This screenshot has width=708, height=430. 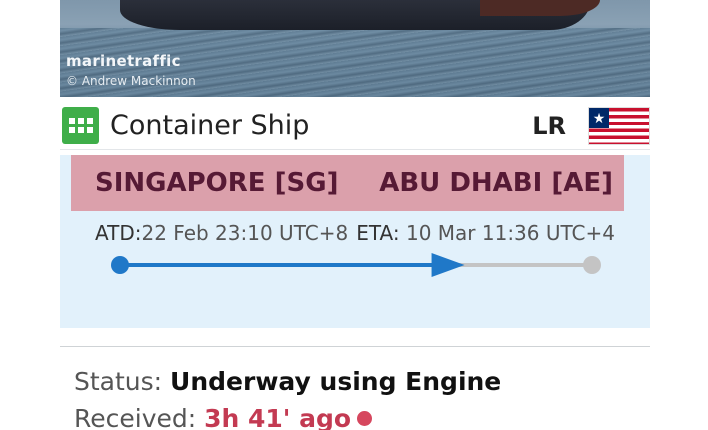 I want to click on photo-credit: © Andrew Mackinnon, so click(x=131, y=81).